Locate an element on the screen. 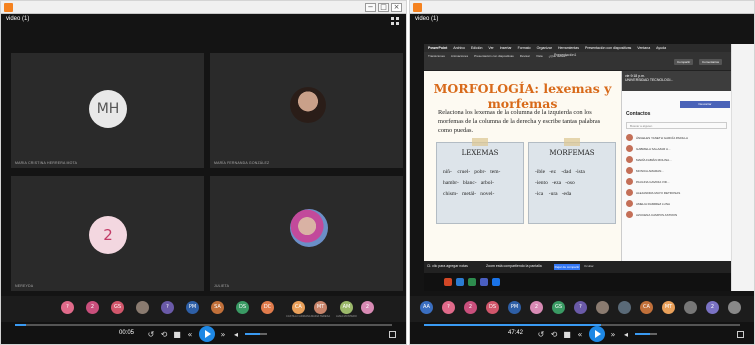 The width and height of the screenshot is (755, 345). participant-thumb: AM ALMA MONTERO is located at coordinates (346, 309).